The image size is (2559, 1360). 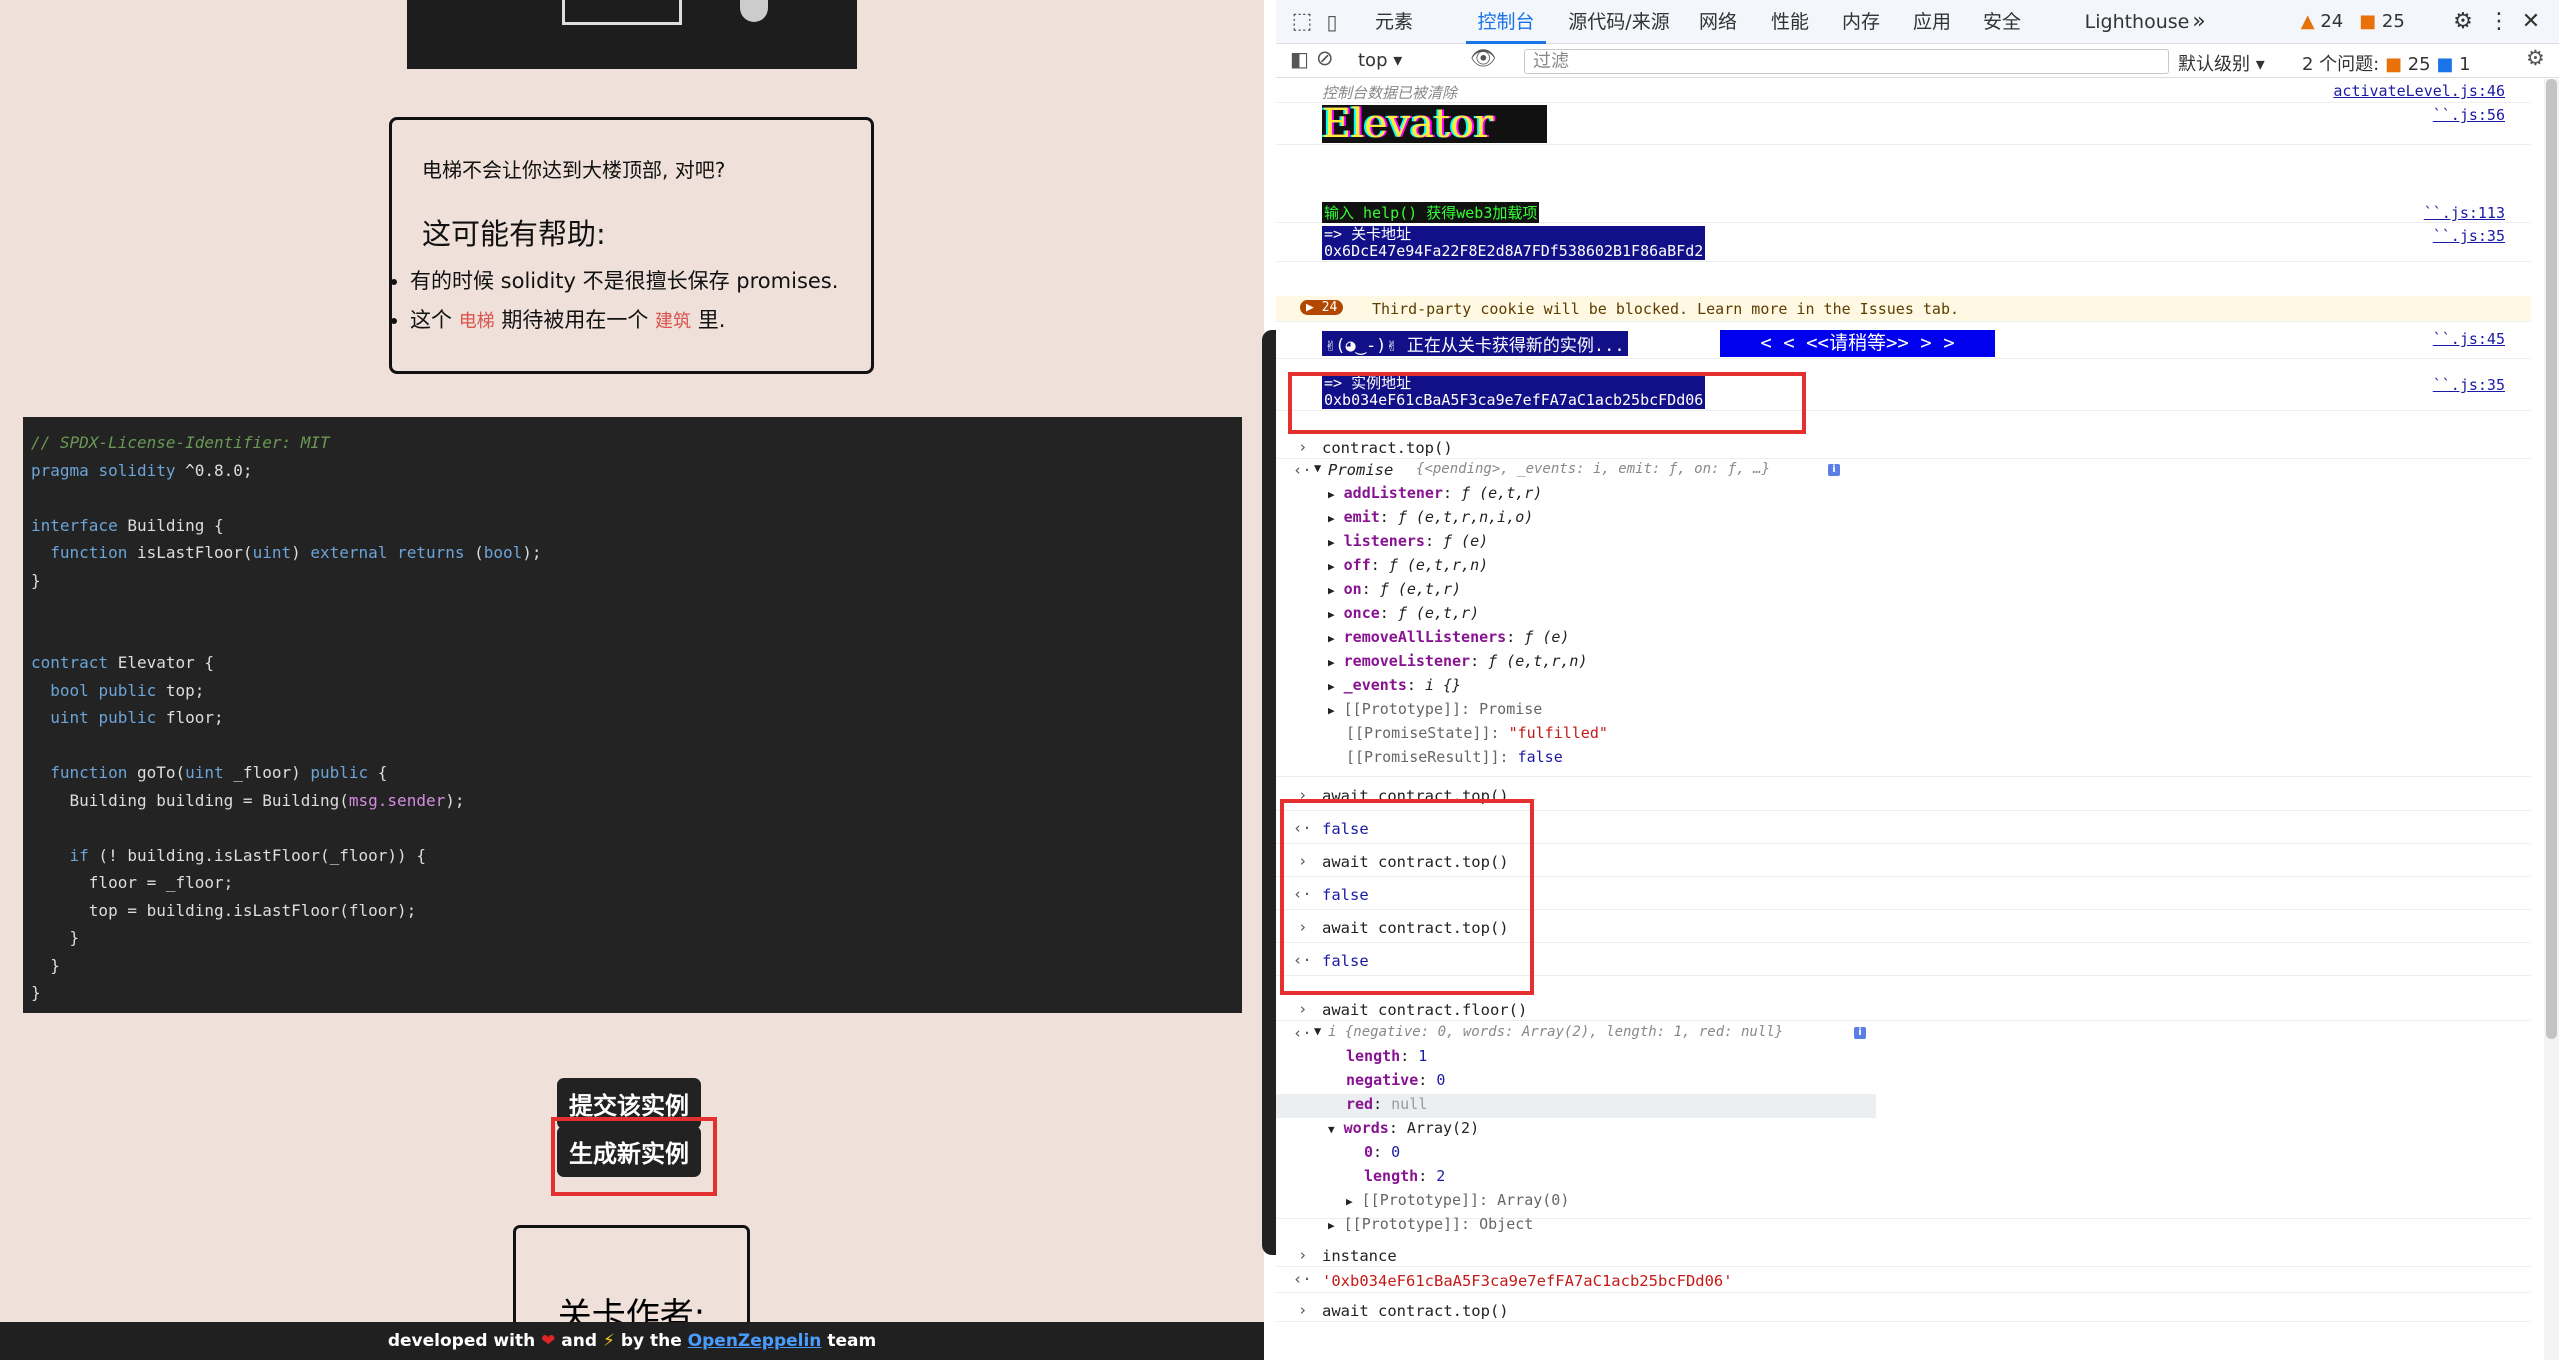 What do you see at coordinates (548, 1341) in the screenshot?
I see `heart-icon: ❤` at bounding box center [548, 1341].